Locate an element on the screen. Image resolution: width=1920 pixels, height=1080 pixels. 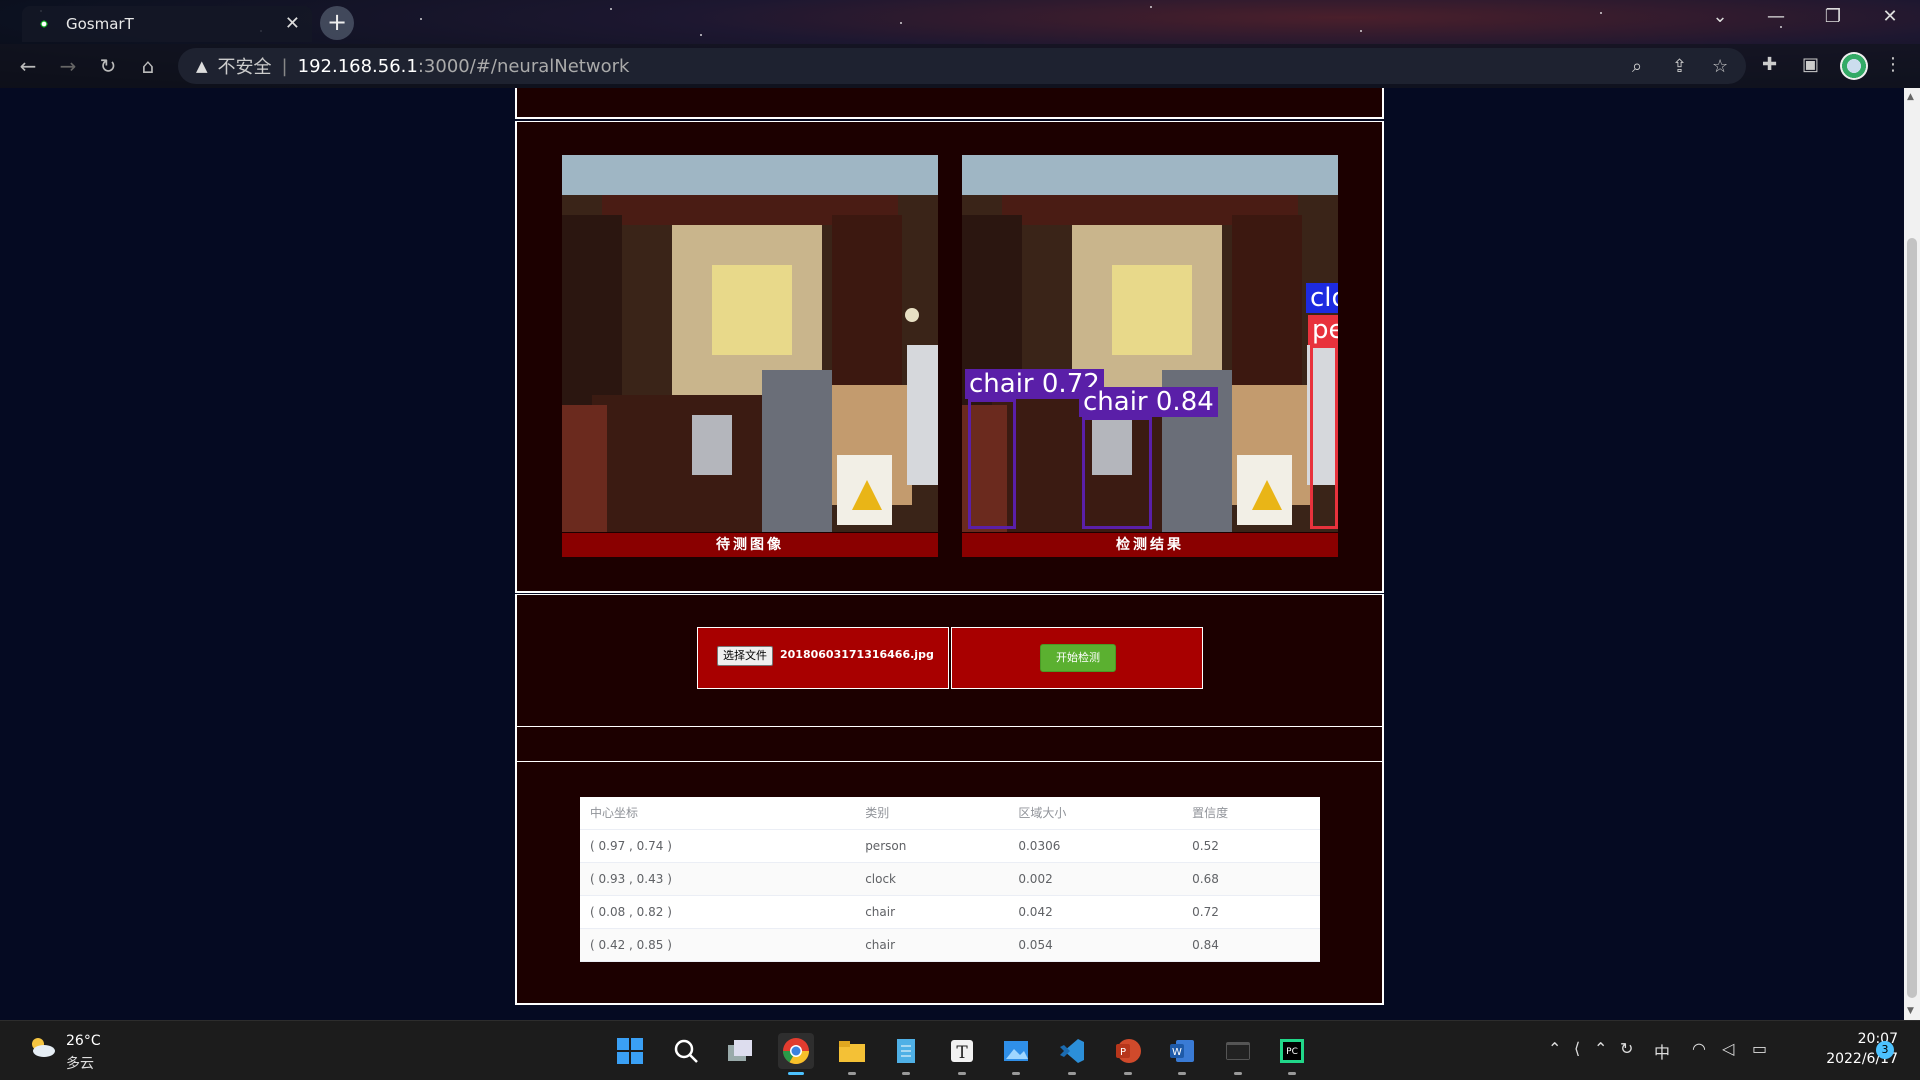
photos-icon is located at coordinates (1016, 1054).